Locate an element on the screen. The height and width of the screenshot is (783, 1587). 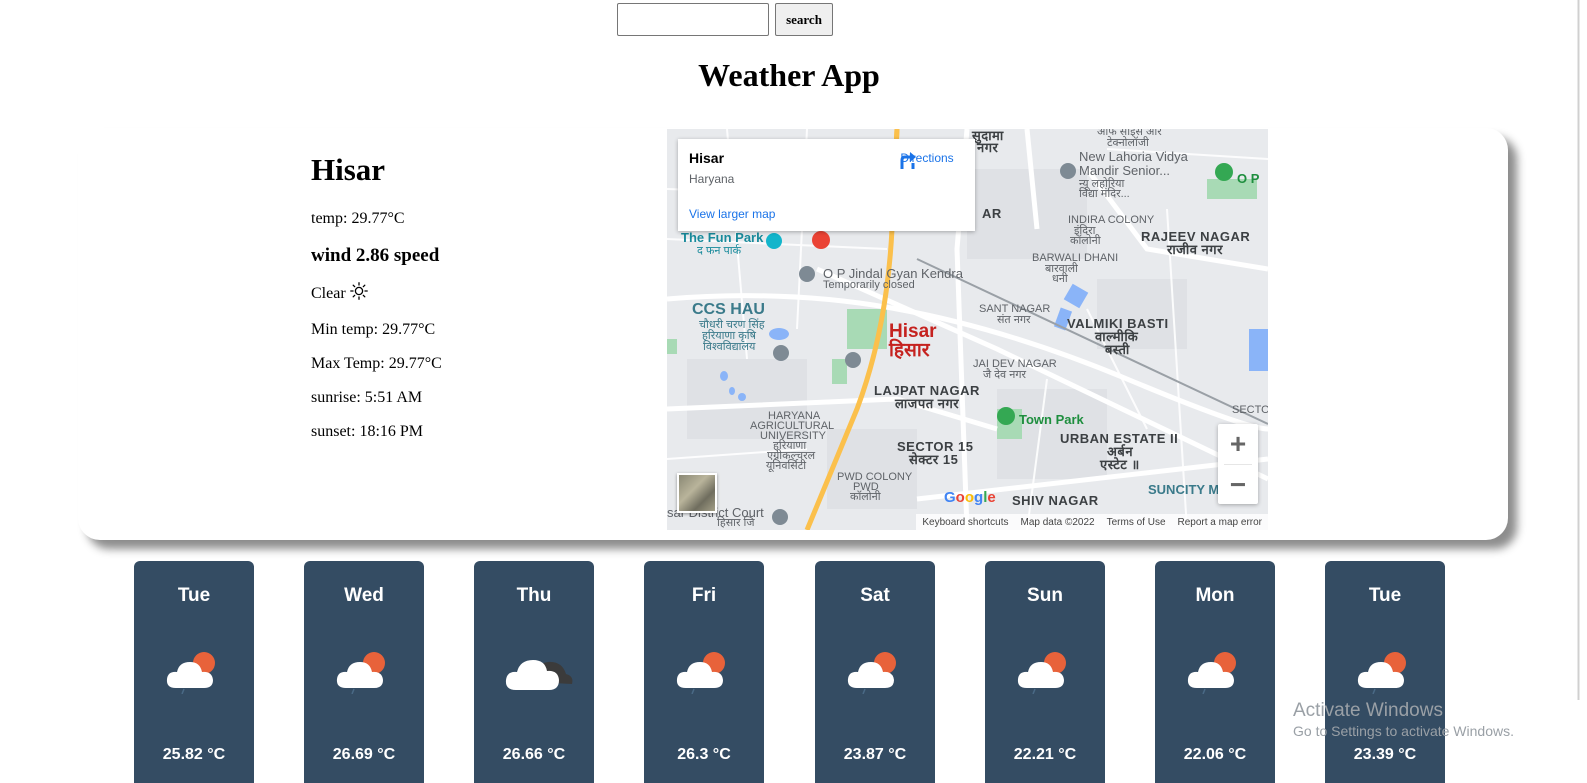
search-bar: search is located at coordinates (725, 19).